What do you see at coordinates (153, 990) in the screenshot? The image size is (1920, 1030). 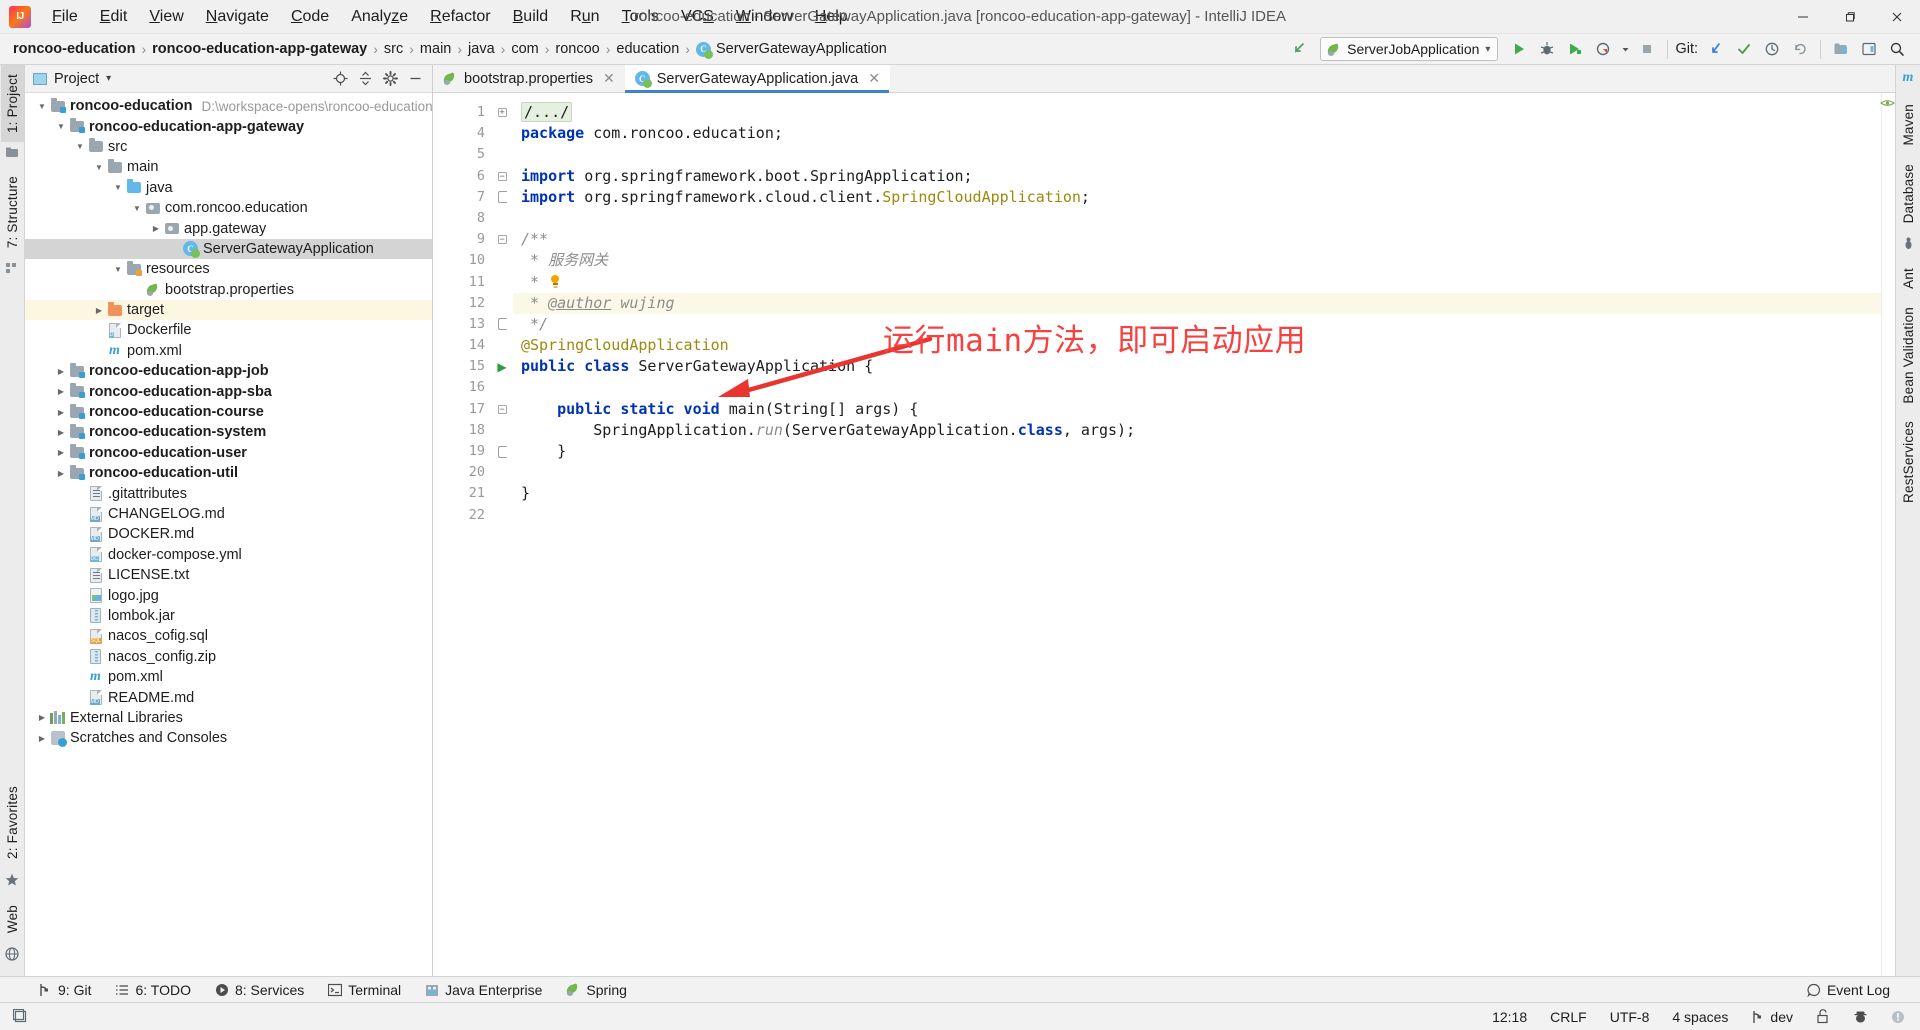 I see `tool-window-todo: 6: TODO` at bounding box center [153, 990].